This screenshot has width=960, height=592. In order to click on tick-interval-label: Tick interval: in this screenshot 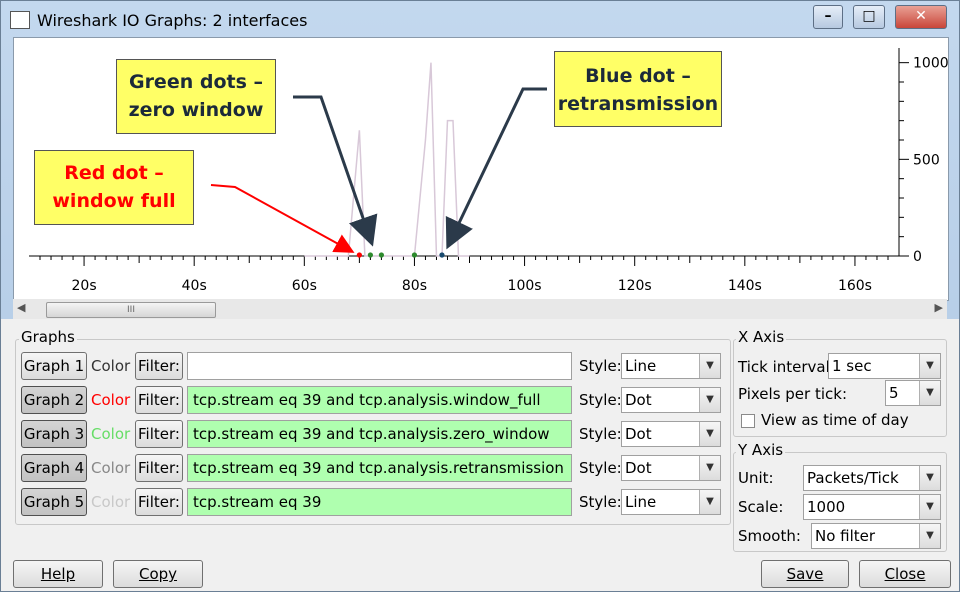, I will do `click(786, 367)`.